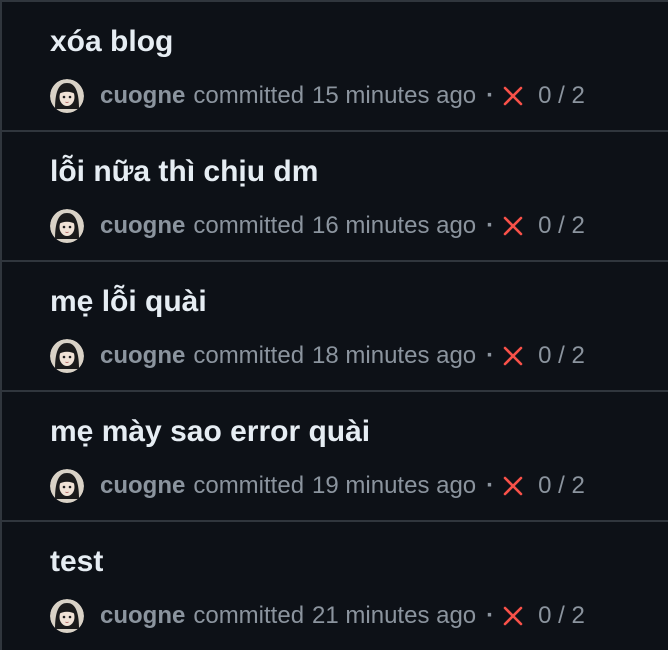  What do you see at coordinates (394, 226) in the screenshot?
I see `commit-time: 16 minutes ago` at bounding box center [394, 226].